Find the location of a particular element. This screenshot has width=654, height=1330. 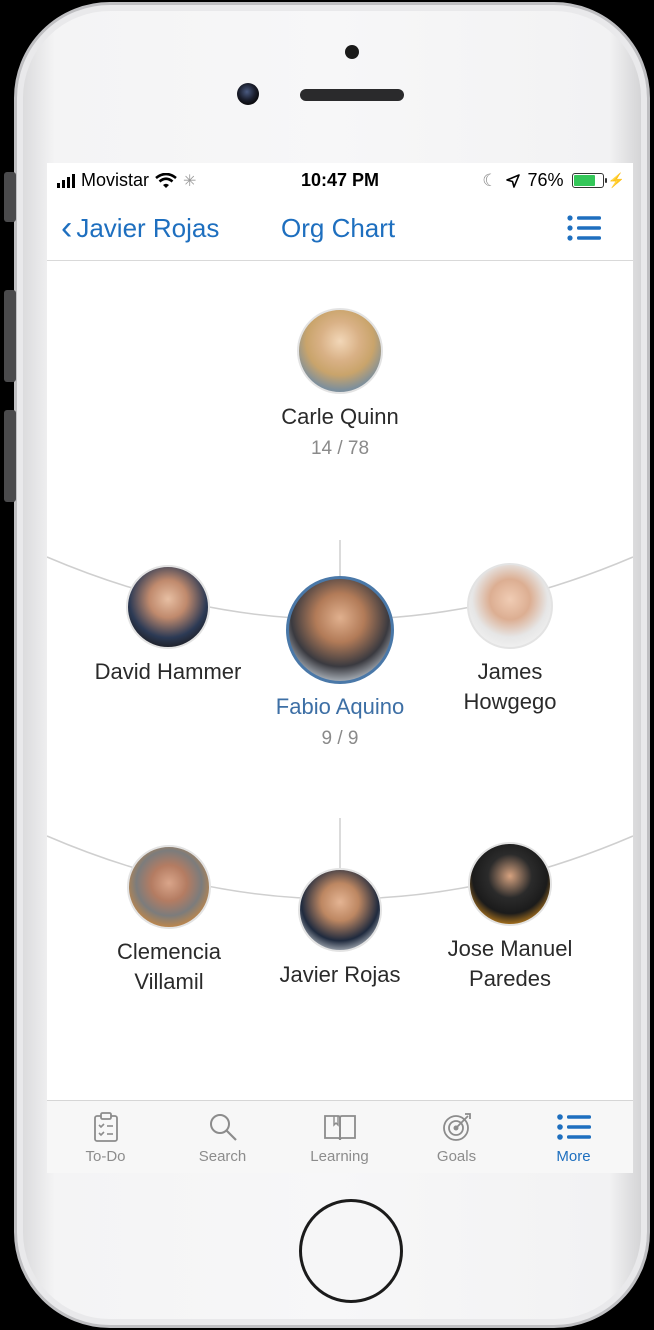

person-name: David Hammer is located at coordinates (168, 671).